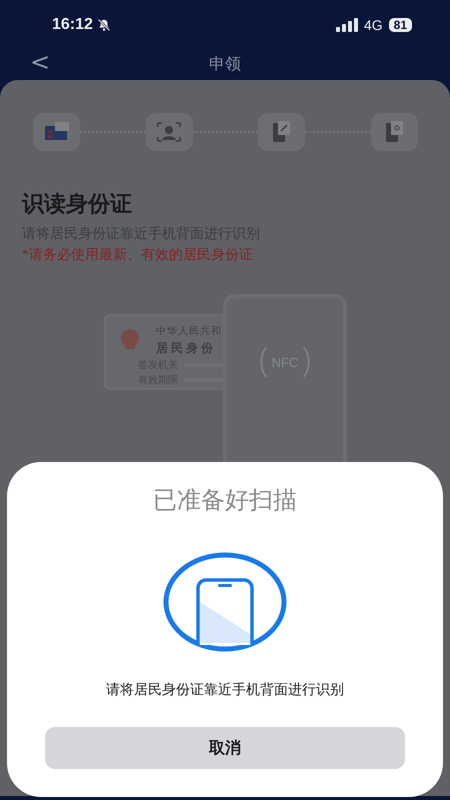 Image resolution: width=450 pixels, height=800 pixels. I want to click on emblem-icon, so click(130, 339).